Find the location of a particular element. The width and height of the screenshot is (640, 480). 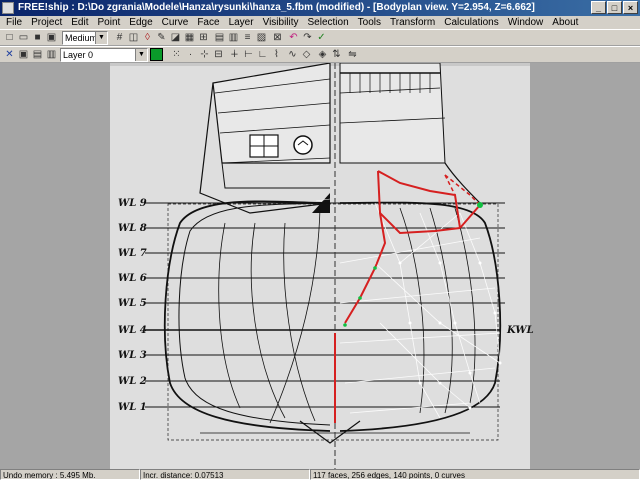

edge-crease-icon: ∟ is located at coordinates (262, 54).